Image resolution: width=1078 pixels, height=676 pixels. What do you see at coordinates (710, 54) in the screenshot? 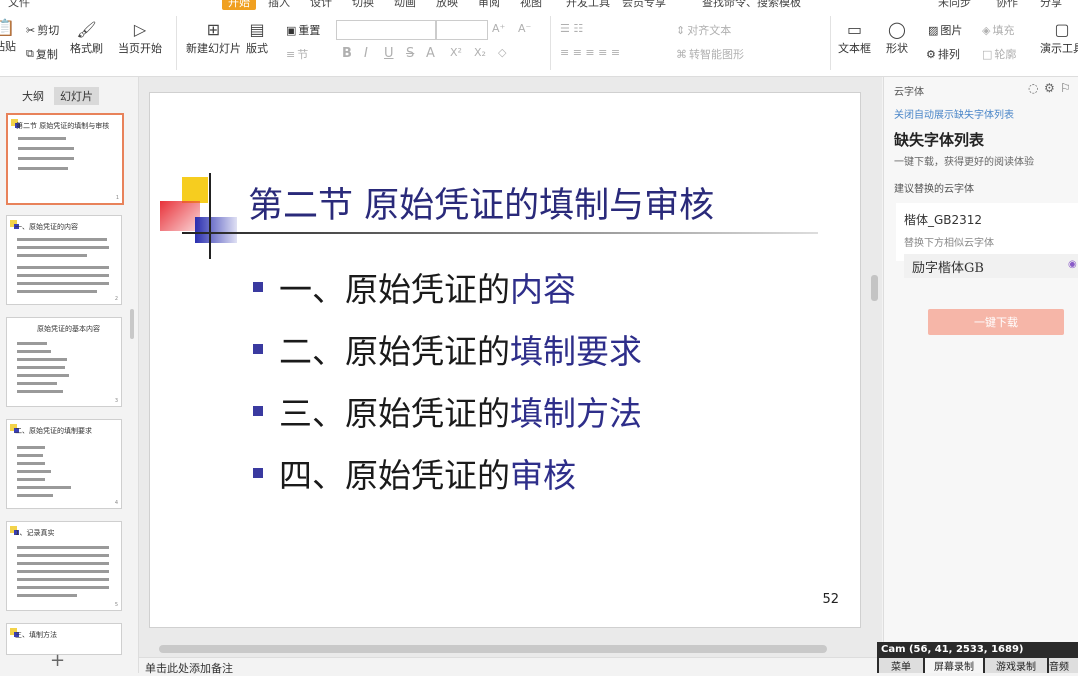
I see `smart-shape-button: ⌘ 转智能图形` at bounding box center [710, 54].